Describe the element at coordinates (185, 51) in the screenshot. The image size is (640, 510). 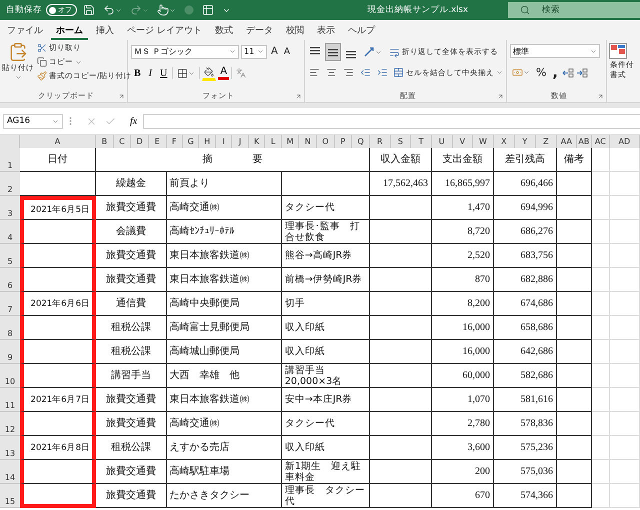
I see `font-name-select: ＭＳ Ｐゴシック` at that location.